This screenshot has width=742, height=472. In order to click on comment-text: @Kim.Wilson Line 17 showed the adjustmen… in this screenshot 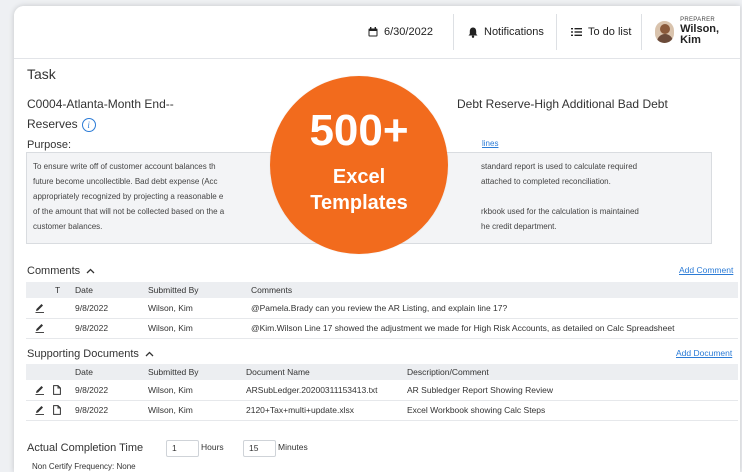, I will do `click(463, 328)`.